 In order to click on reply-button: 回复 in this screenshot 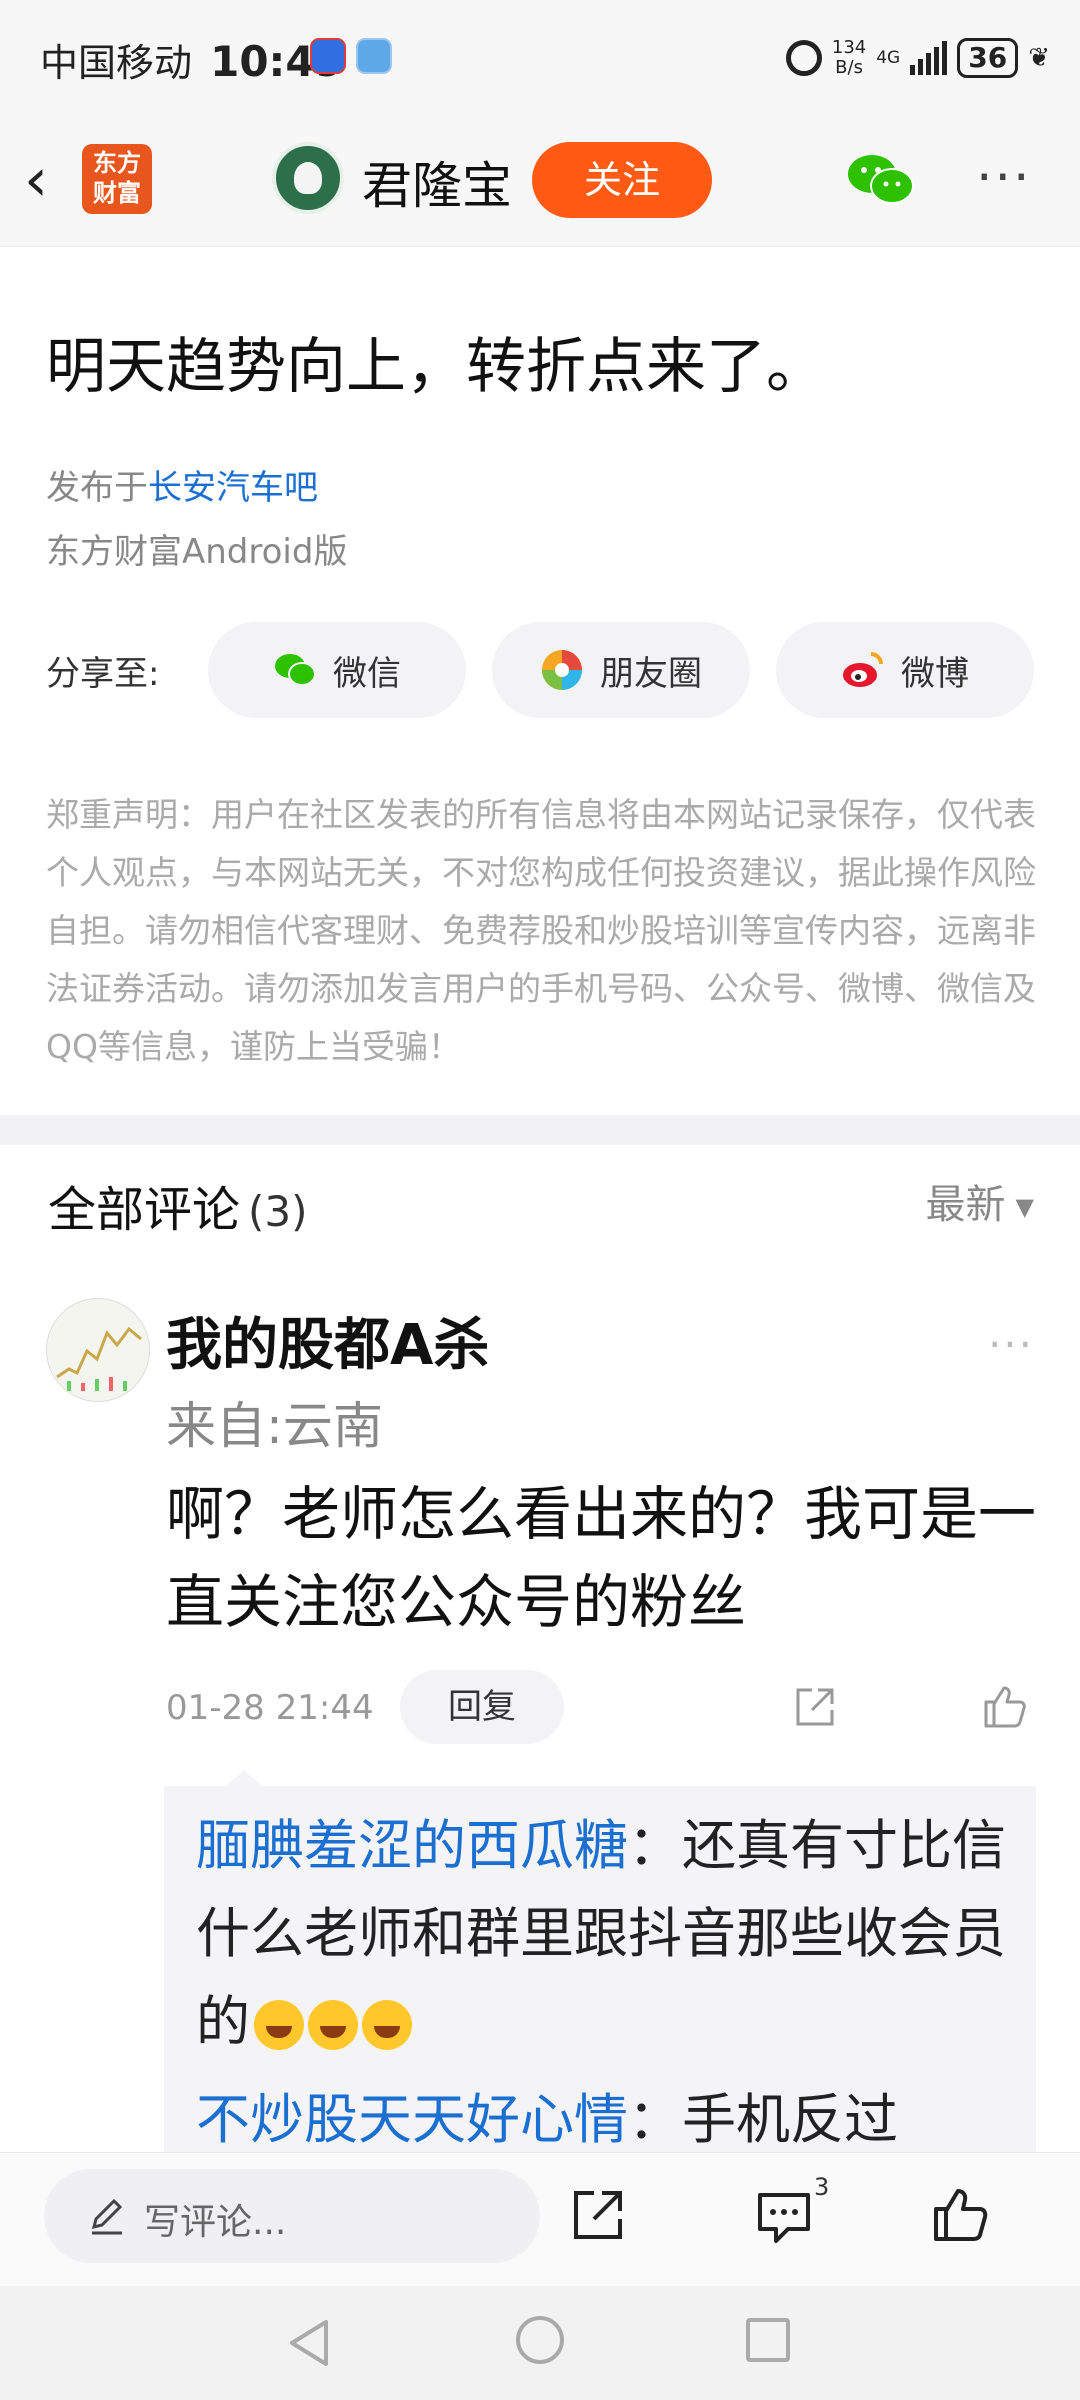, I will do `click(482, 1707)`.